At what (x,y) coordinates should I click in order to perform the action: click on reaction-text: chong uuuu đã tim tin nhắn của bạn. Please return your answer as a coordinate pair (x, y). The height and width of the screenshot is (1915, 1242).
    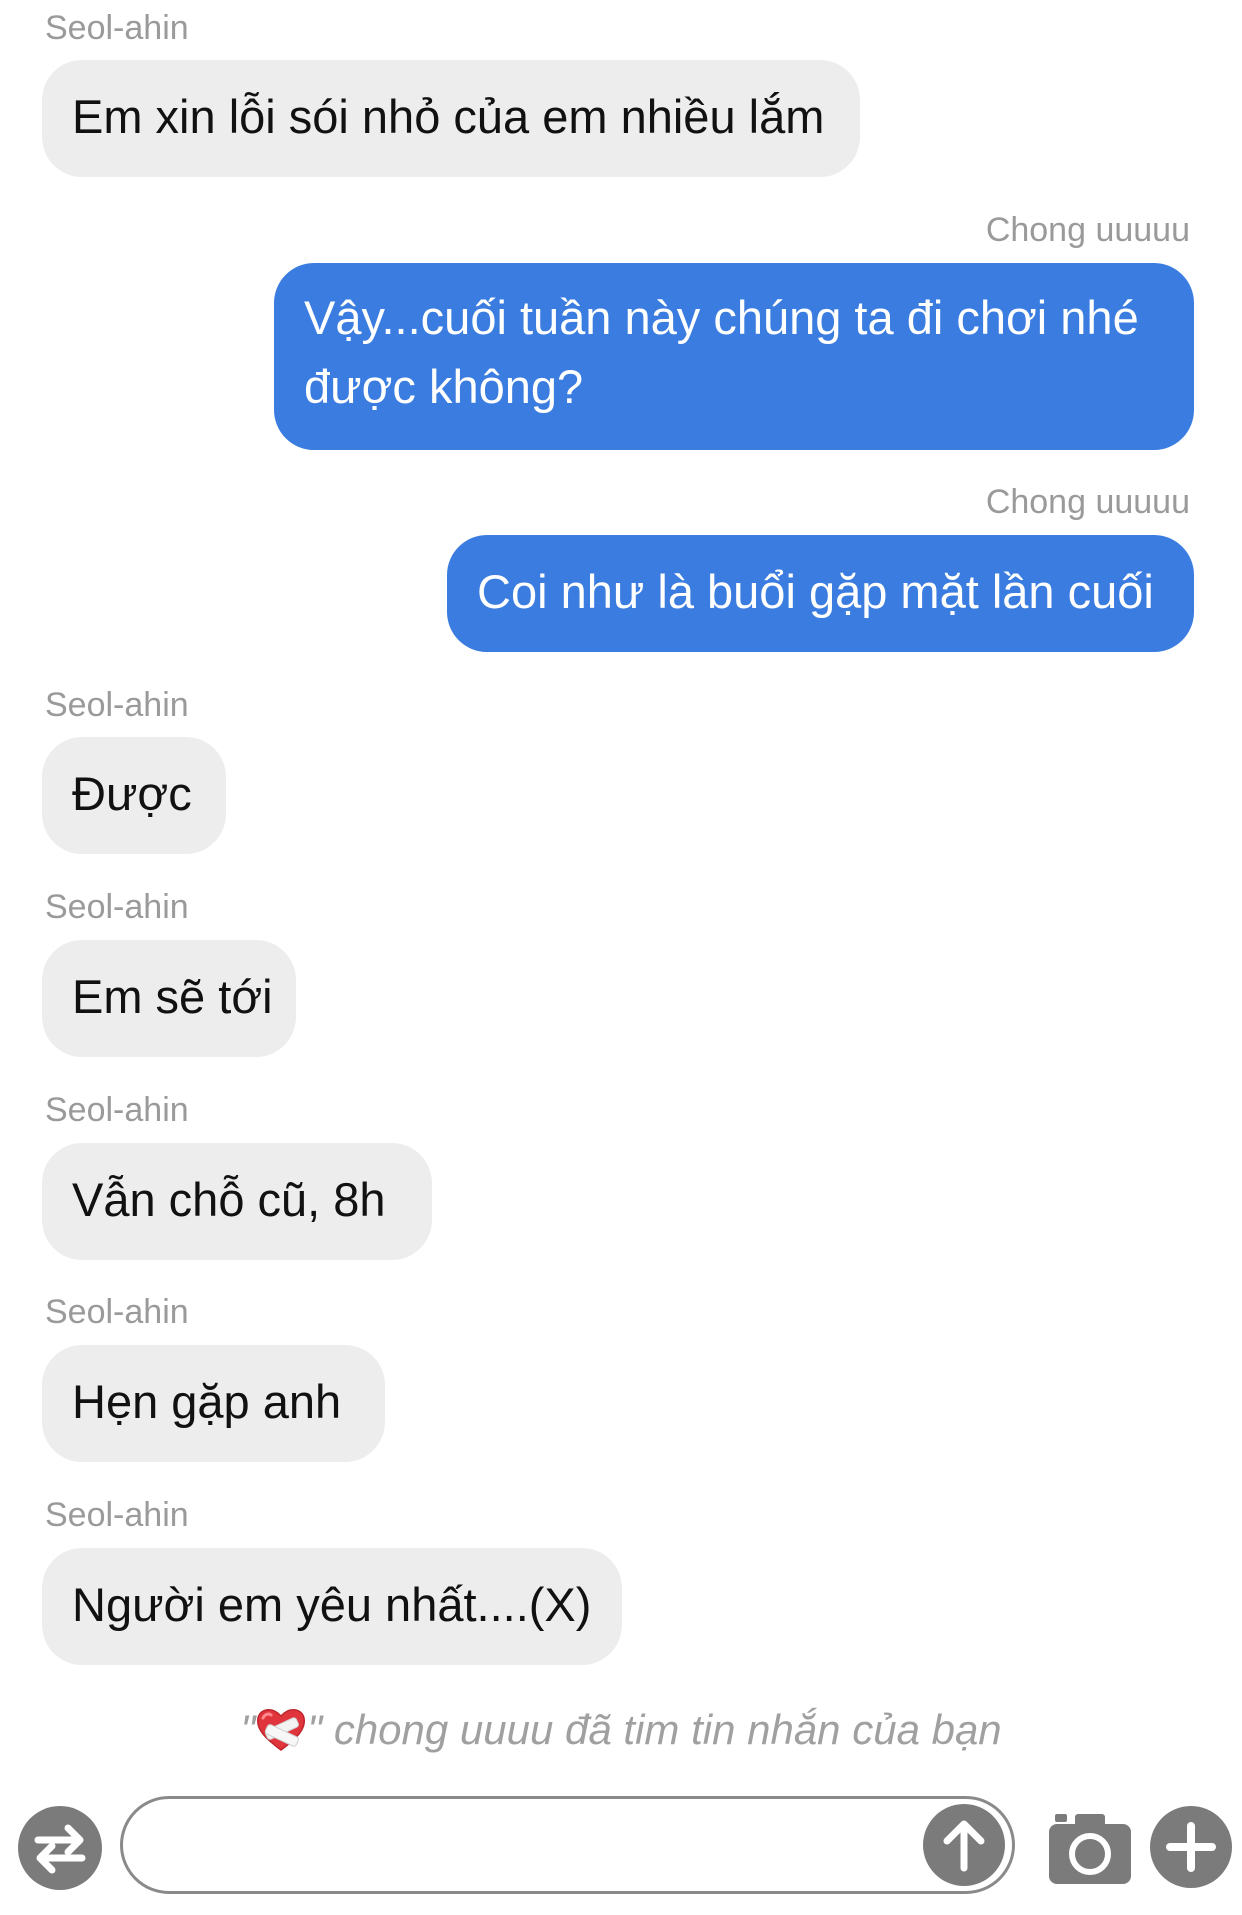
    Looking at the image, I should click on (667, 1729).